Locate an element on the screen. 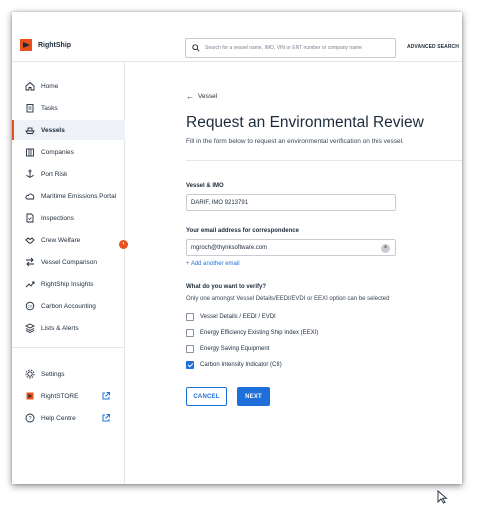 Image resolution: width=482 pixels, height=505 pixels. option-vessel-details: Vessel Details / EEDI / EVDI is located at coordinates (231, 317).